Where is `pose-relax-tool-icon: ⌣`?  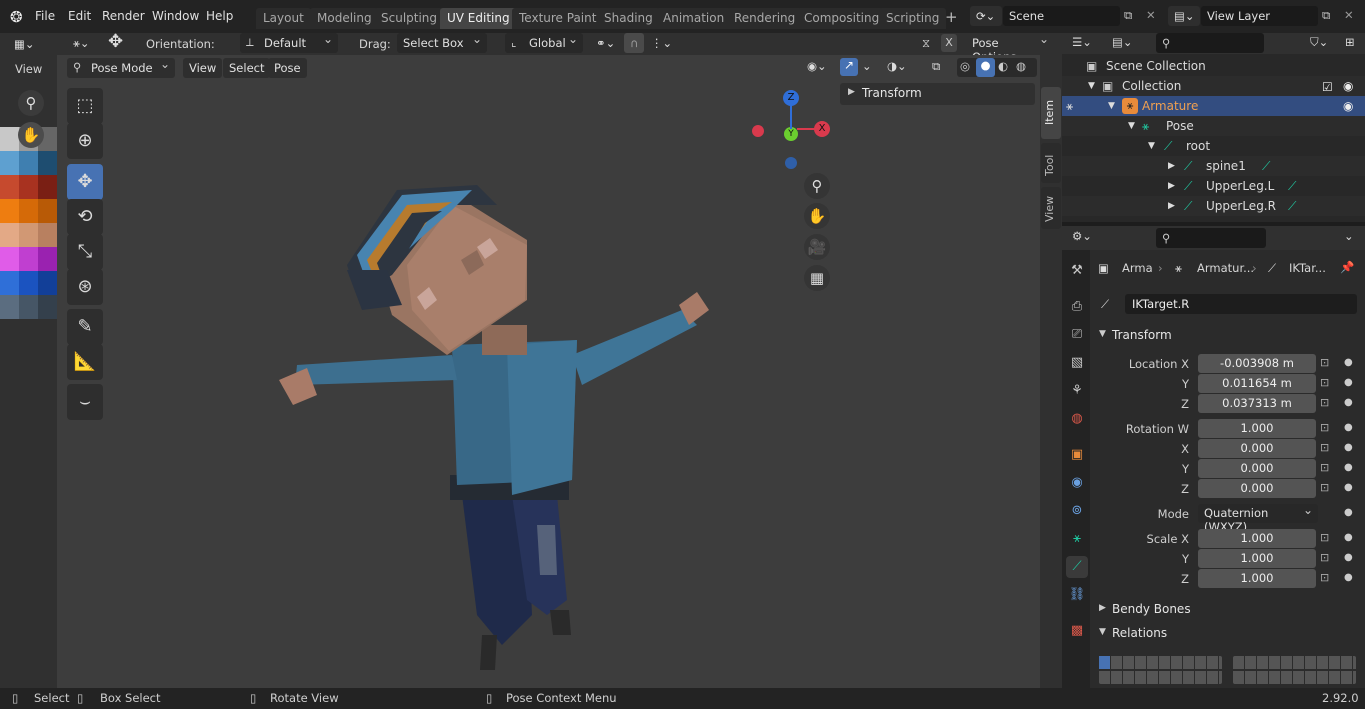 pose-relax-tool-icon: ⌣ is located at coordinates (85, 402).